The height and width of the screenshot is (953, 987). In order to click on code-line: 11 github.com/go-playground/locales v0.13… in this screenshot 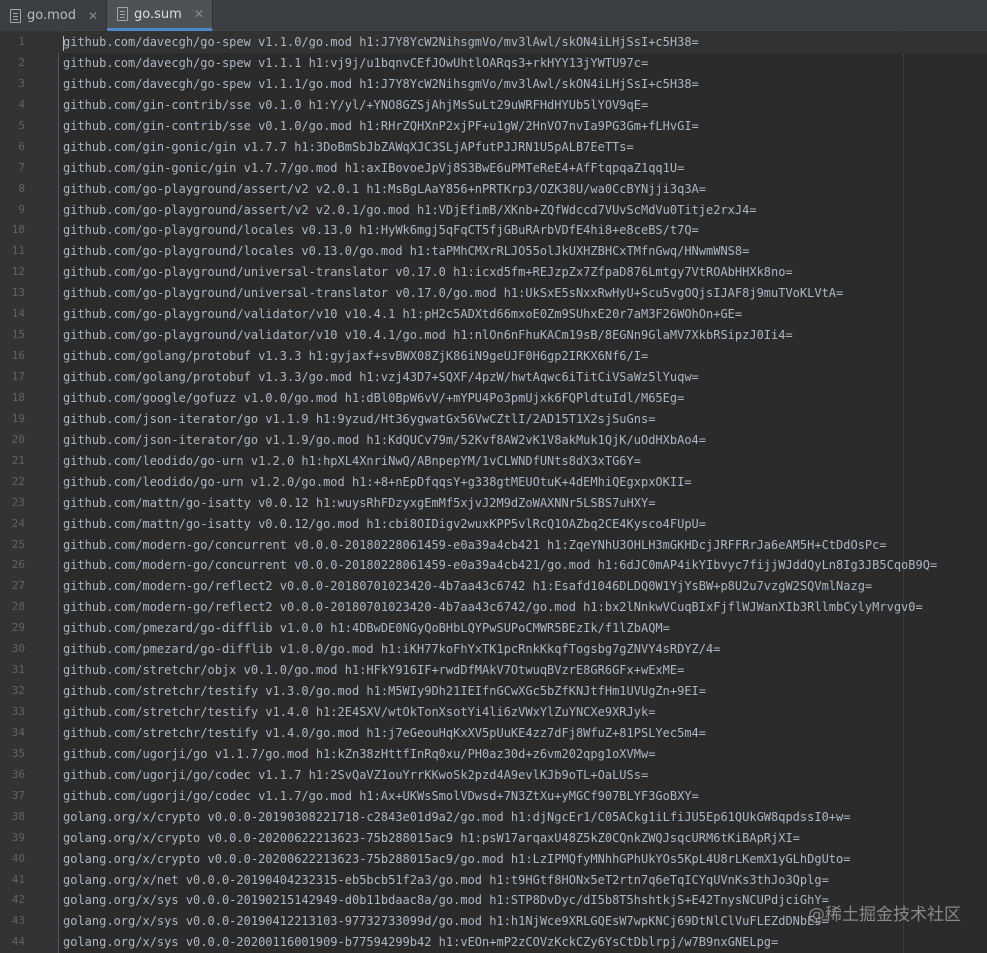, I will do `click(493, 251)`.